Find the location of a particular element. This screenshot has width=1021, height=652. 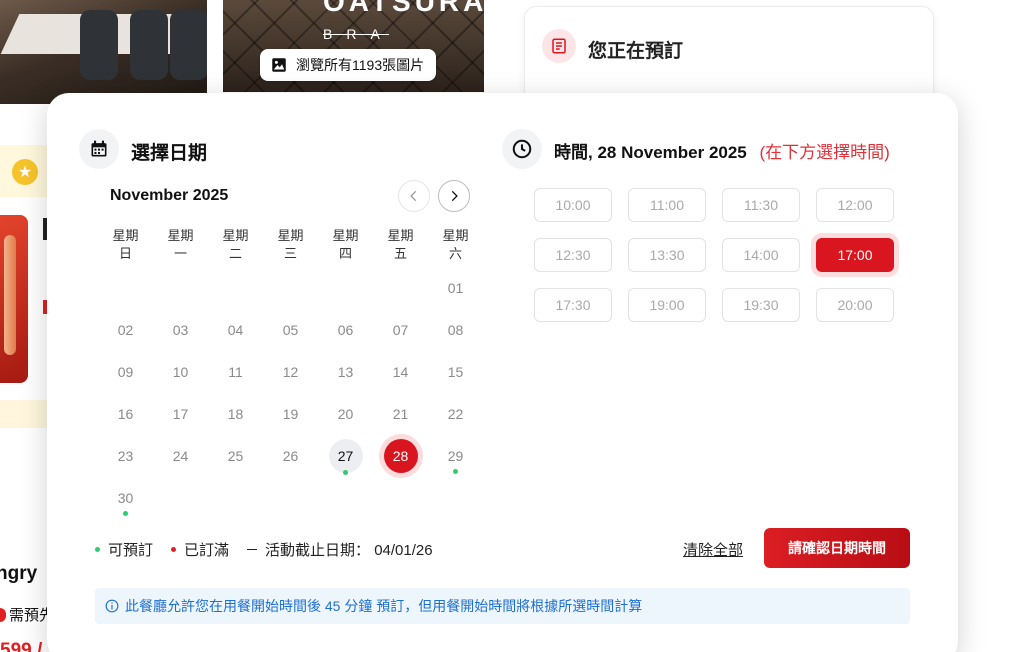

weekday-header: 星期 六 is located at coordinates (455, 244).